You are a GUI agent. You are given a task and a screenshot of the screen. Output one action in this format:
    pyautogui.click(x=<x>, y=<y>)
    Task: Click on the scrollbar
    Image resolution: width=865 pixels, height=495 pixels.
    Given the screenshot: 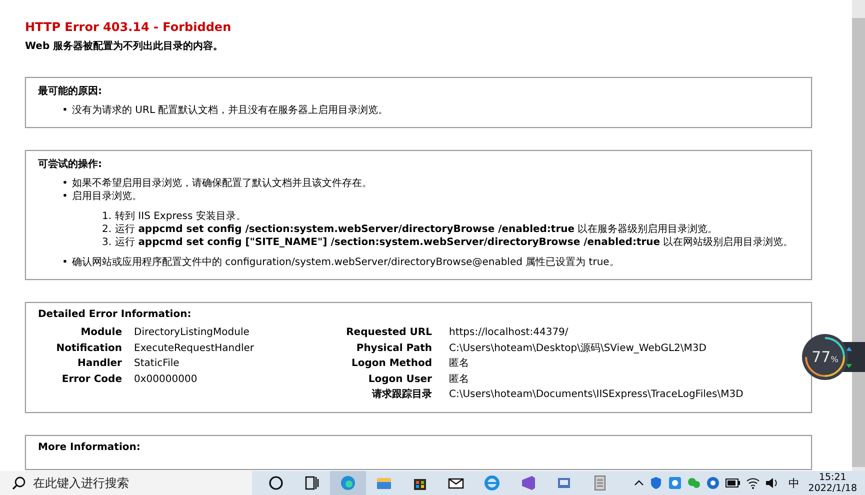 What is the action you would take?
    pyautogui.click(x=858, y=235)
    